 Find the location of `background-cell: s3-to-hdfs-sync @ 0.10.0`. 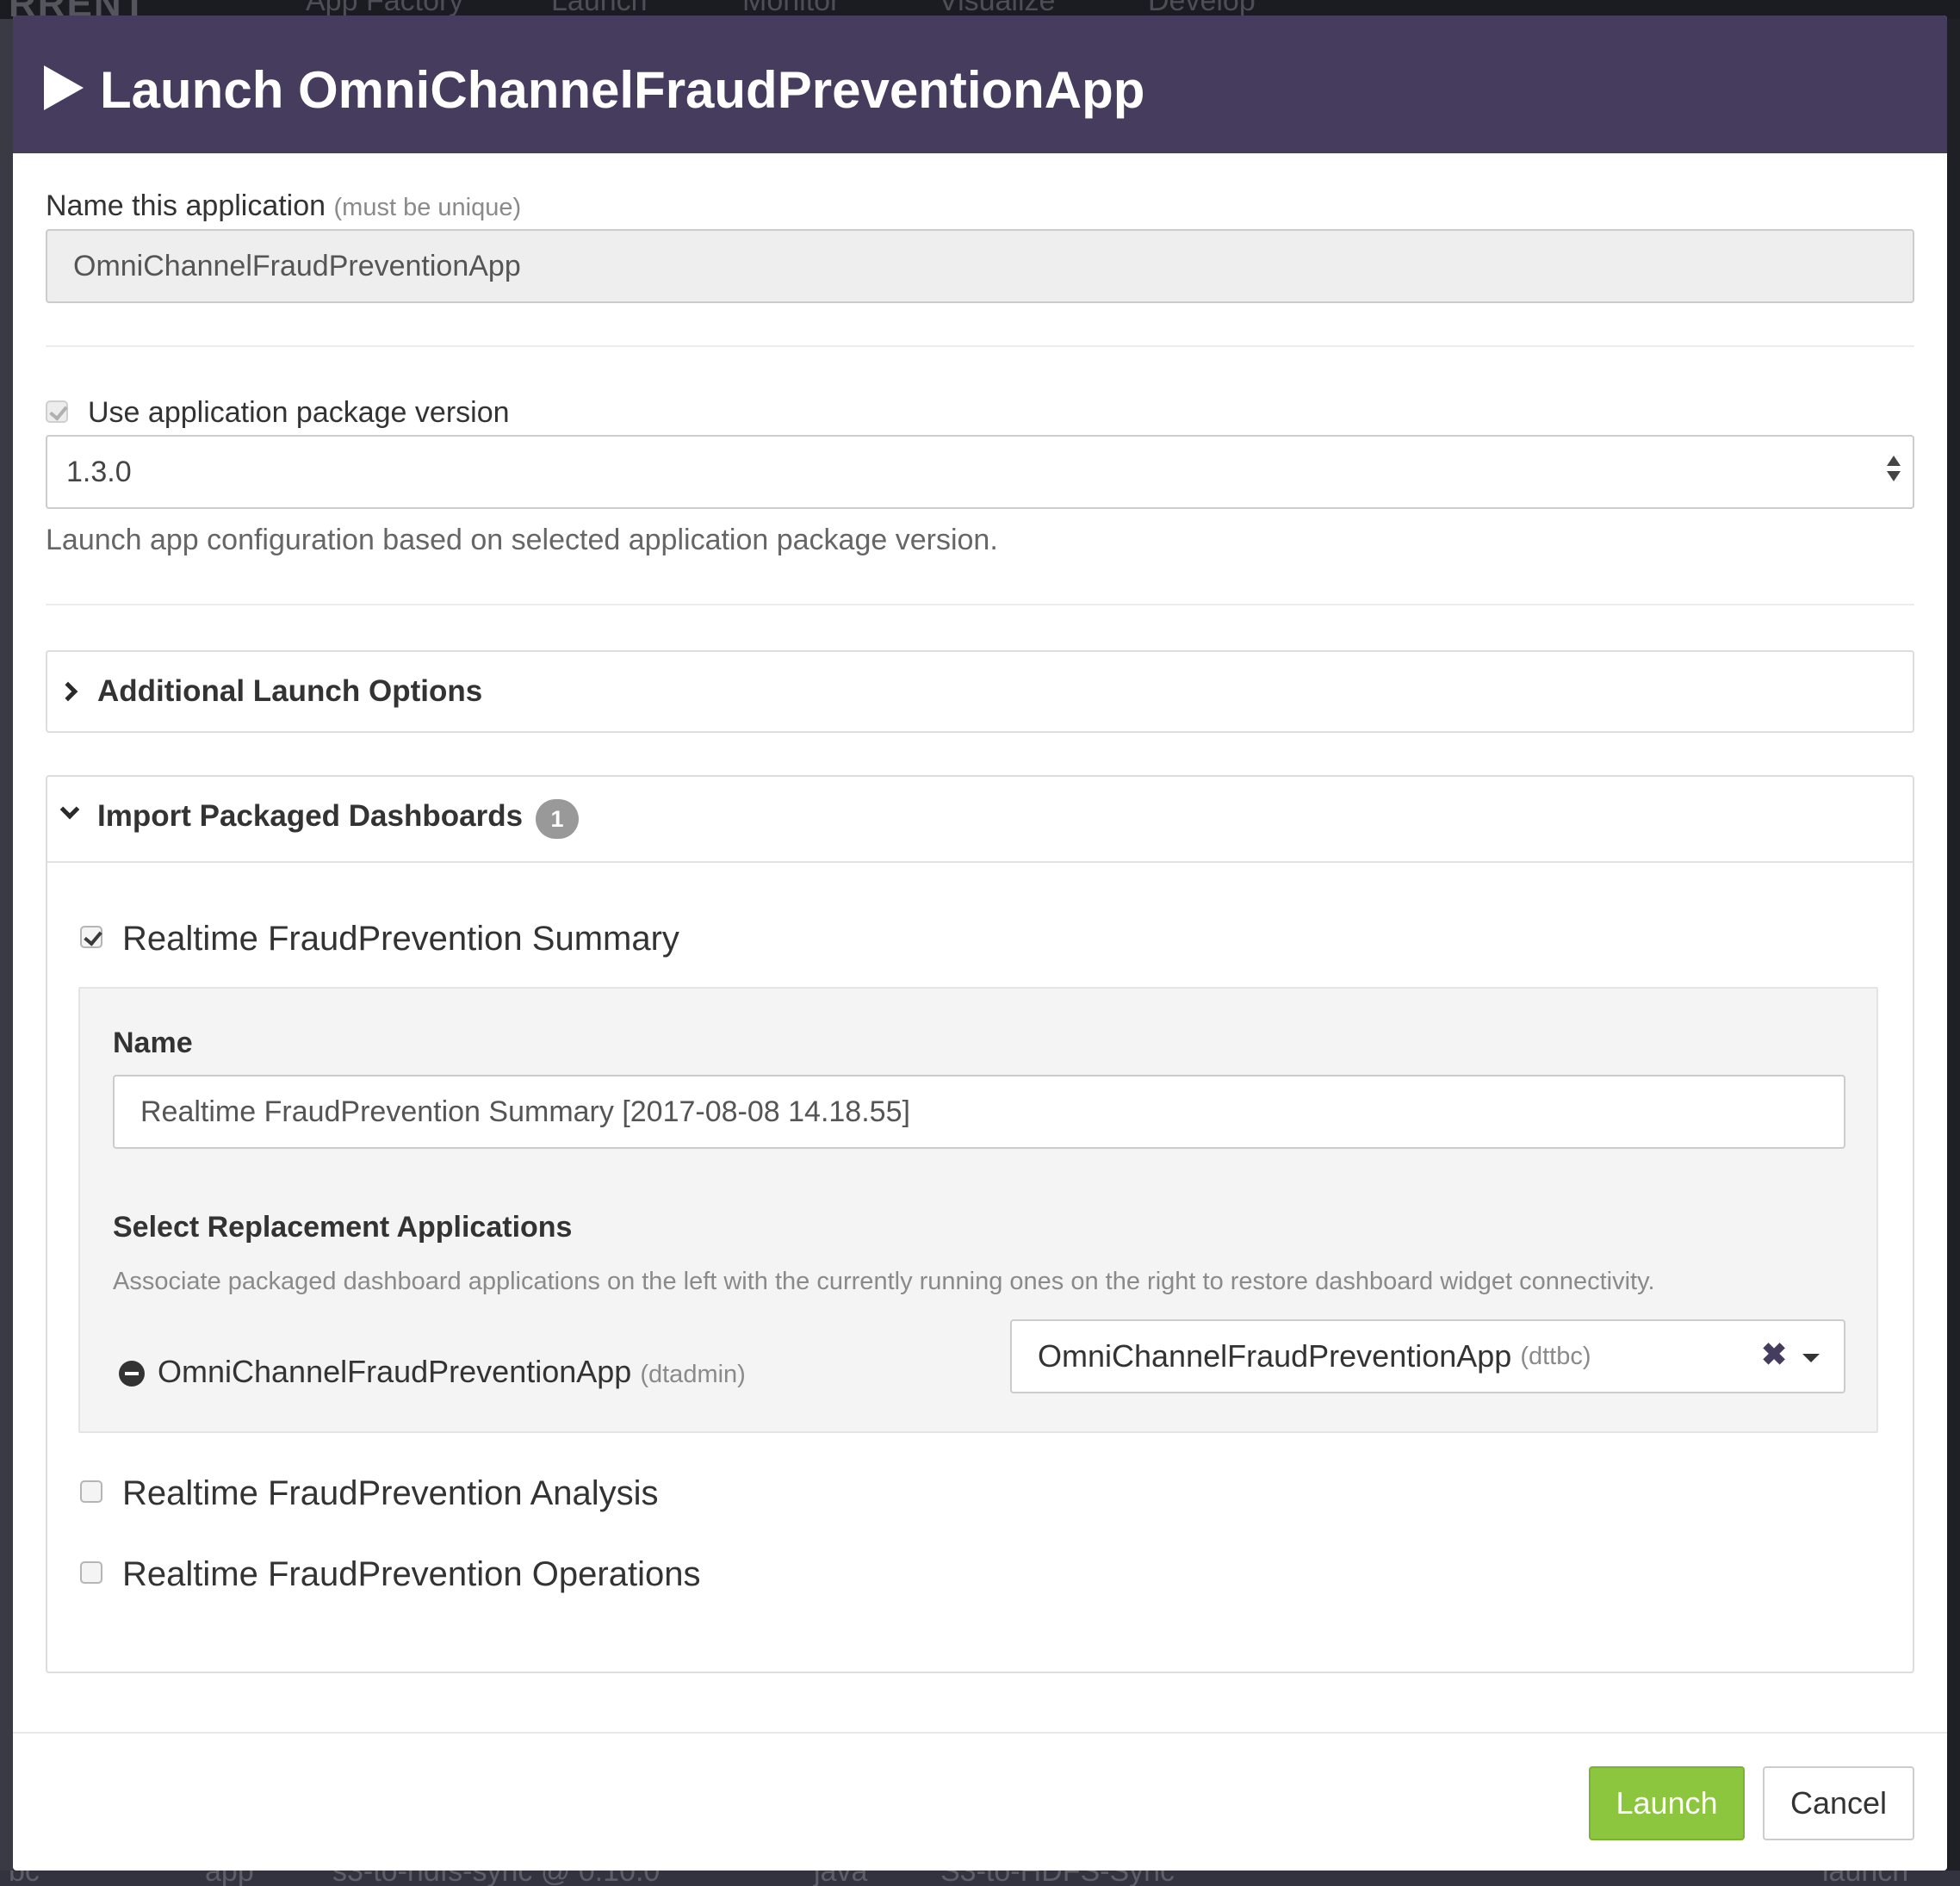

background-cell: s3-to-hdfs-sync @ 0.10.0 is located at coordinates (496, 1878).